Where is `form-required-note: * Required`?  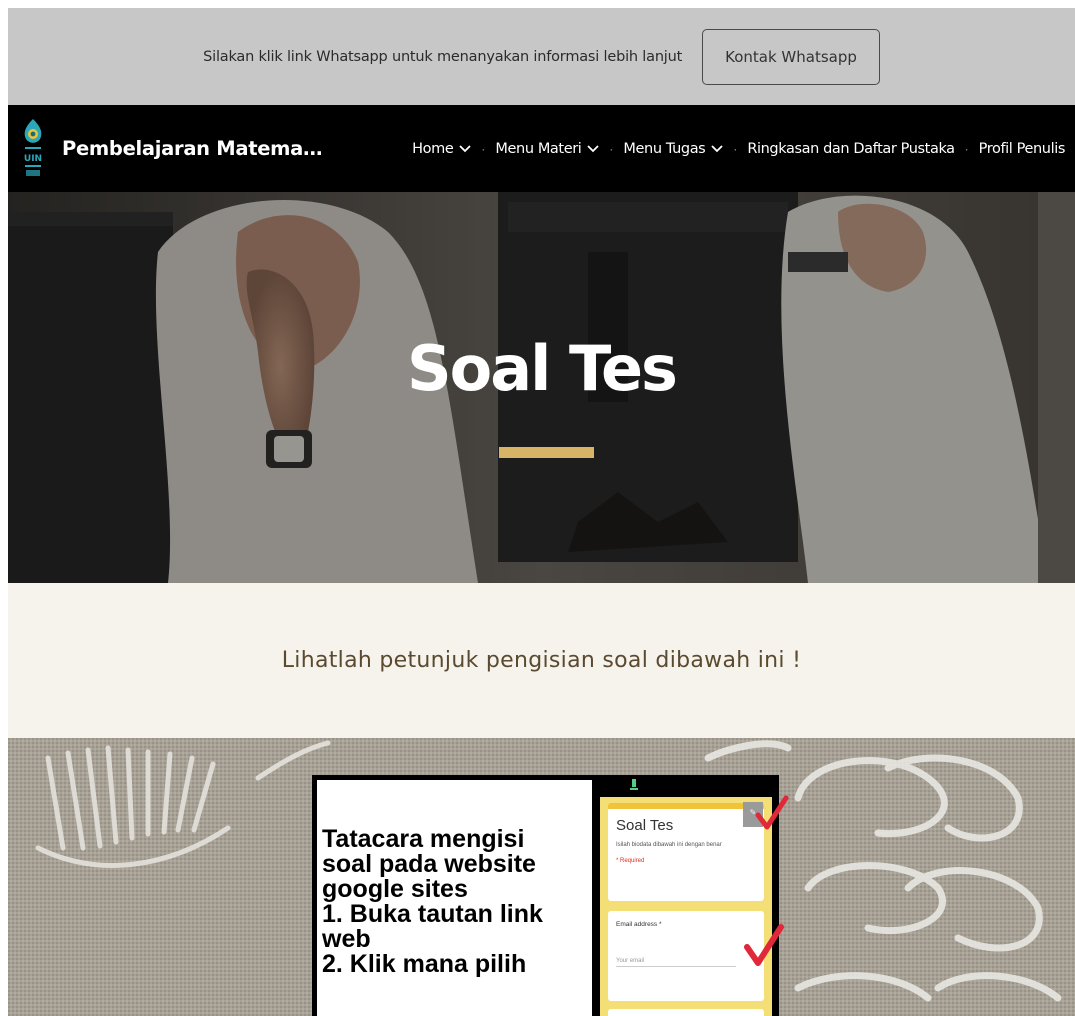
form-required-note: * Required is located at coordinates (630, 861).